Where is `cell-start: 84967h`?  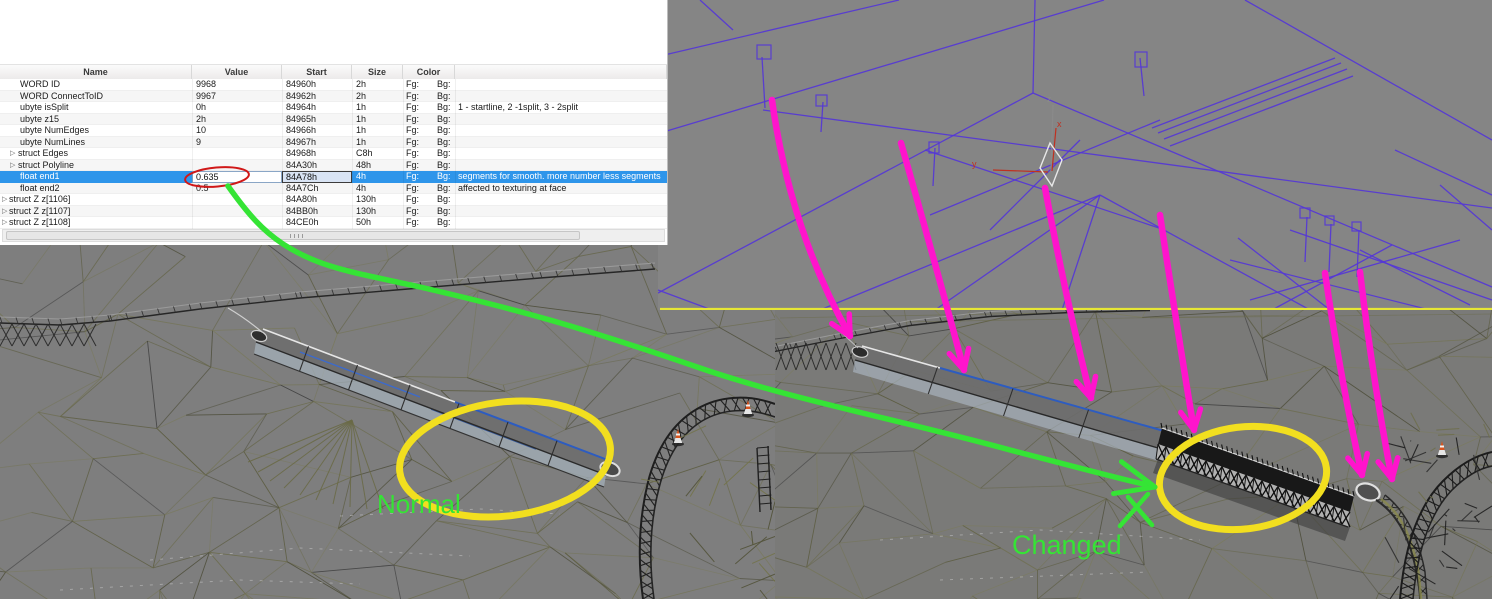
cell-start: 84967h is located at coordinates (301, 141).